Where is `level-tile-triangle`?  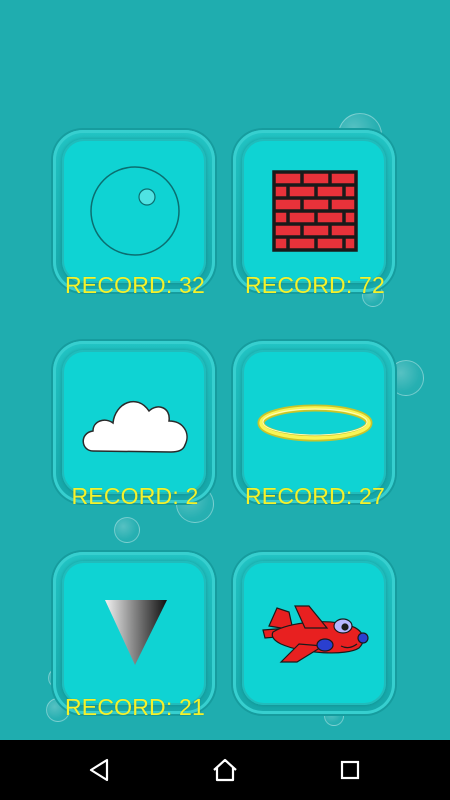
level-tile-triangle is located at coordinates (134, 633).